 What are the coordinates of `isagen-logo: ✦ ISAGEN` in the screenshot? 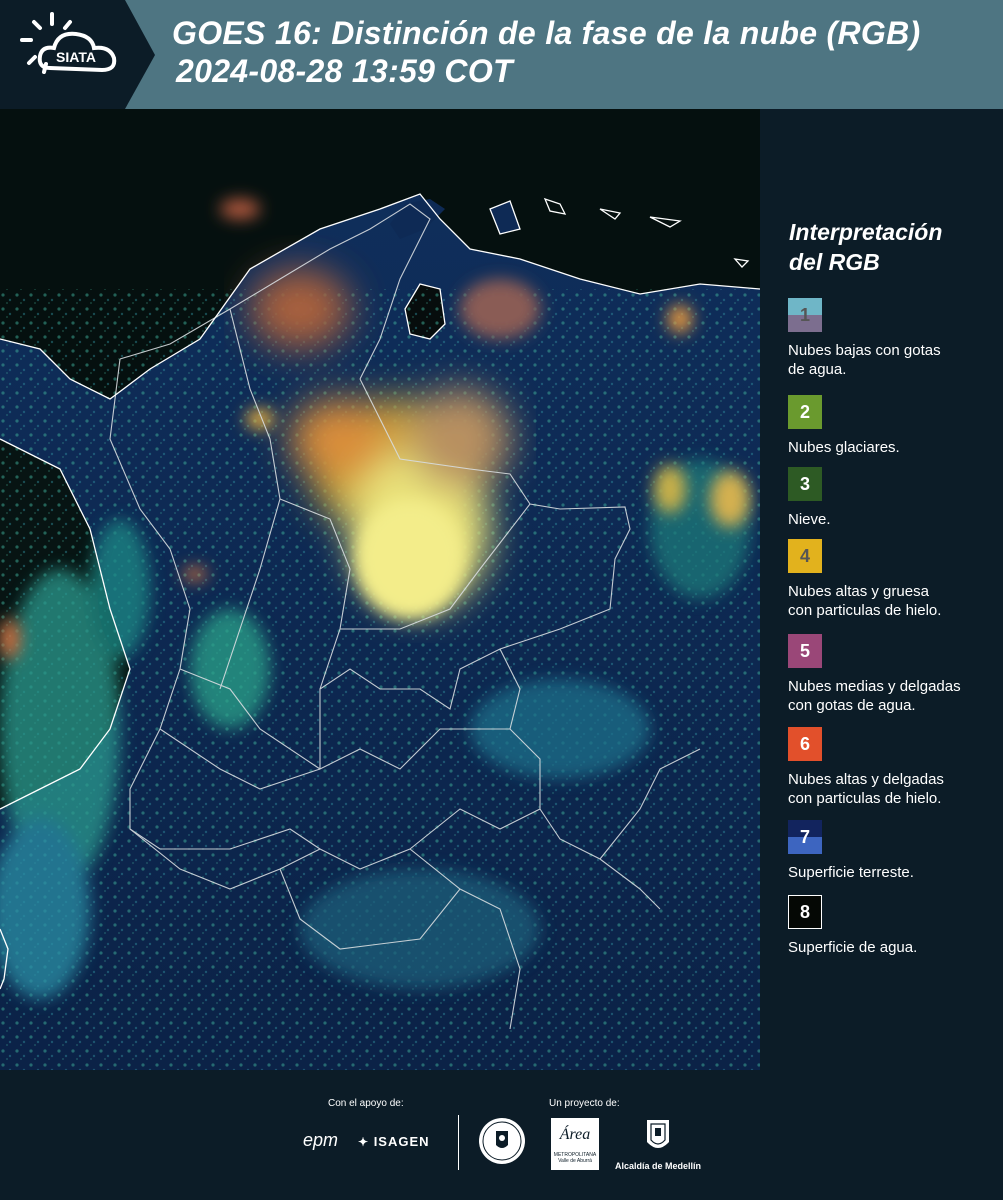 It's located at (394, 1141).